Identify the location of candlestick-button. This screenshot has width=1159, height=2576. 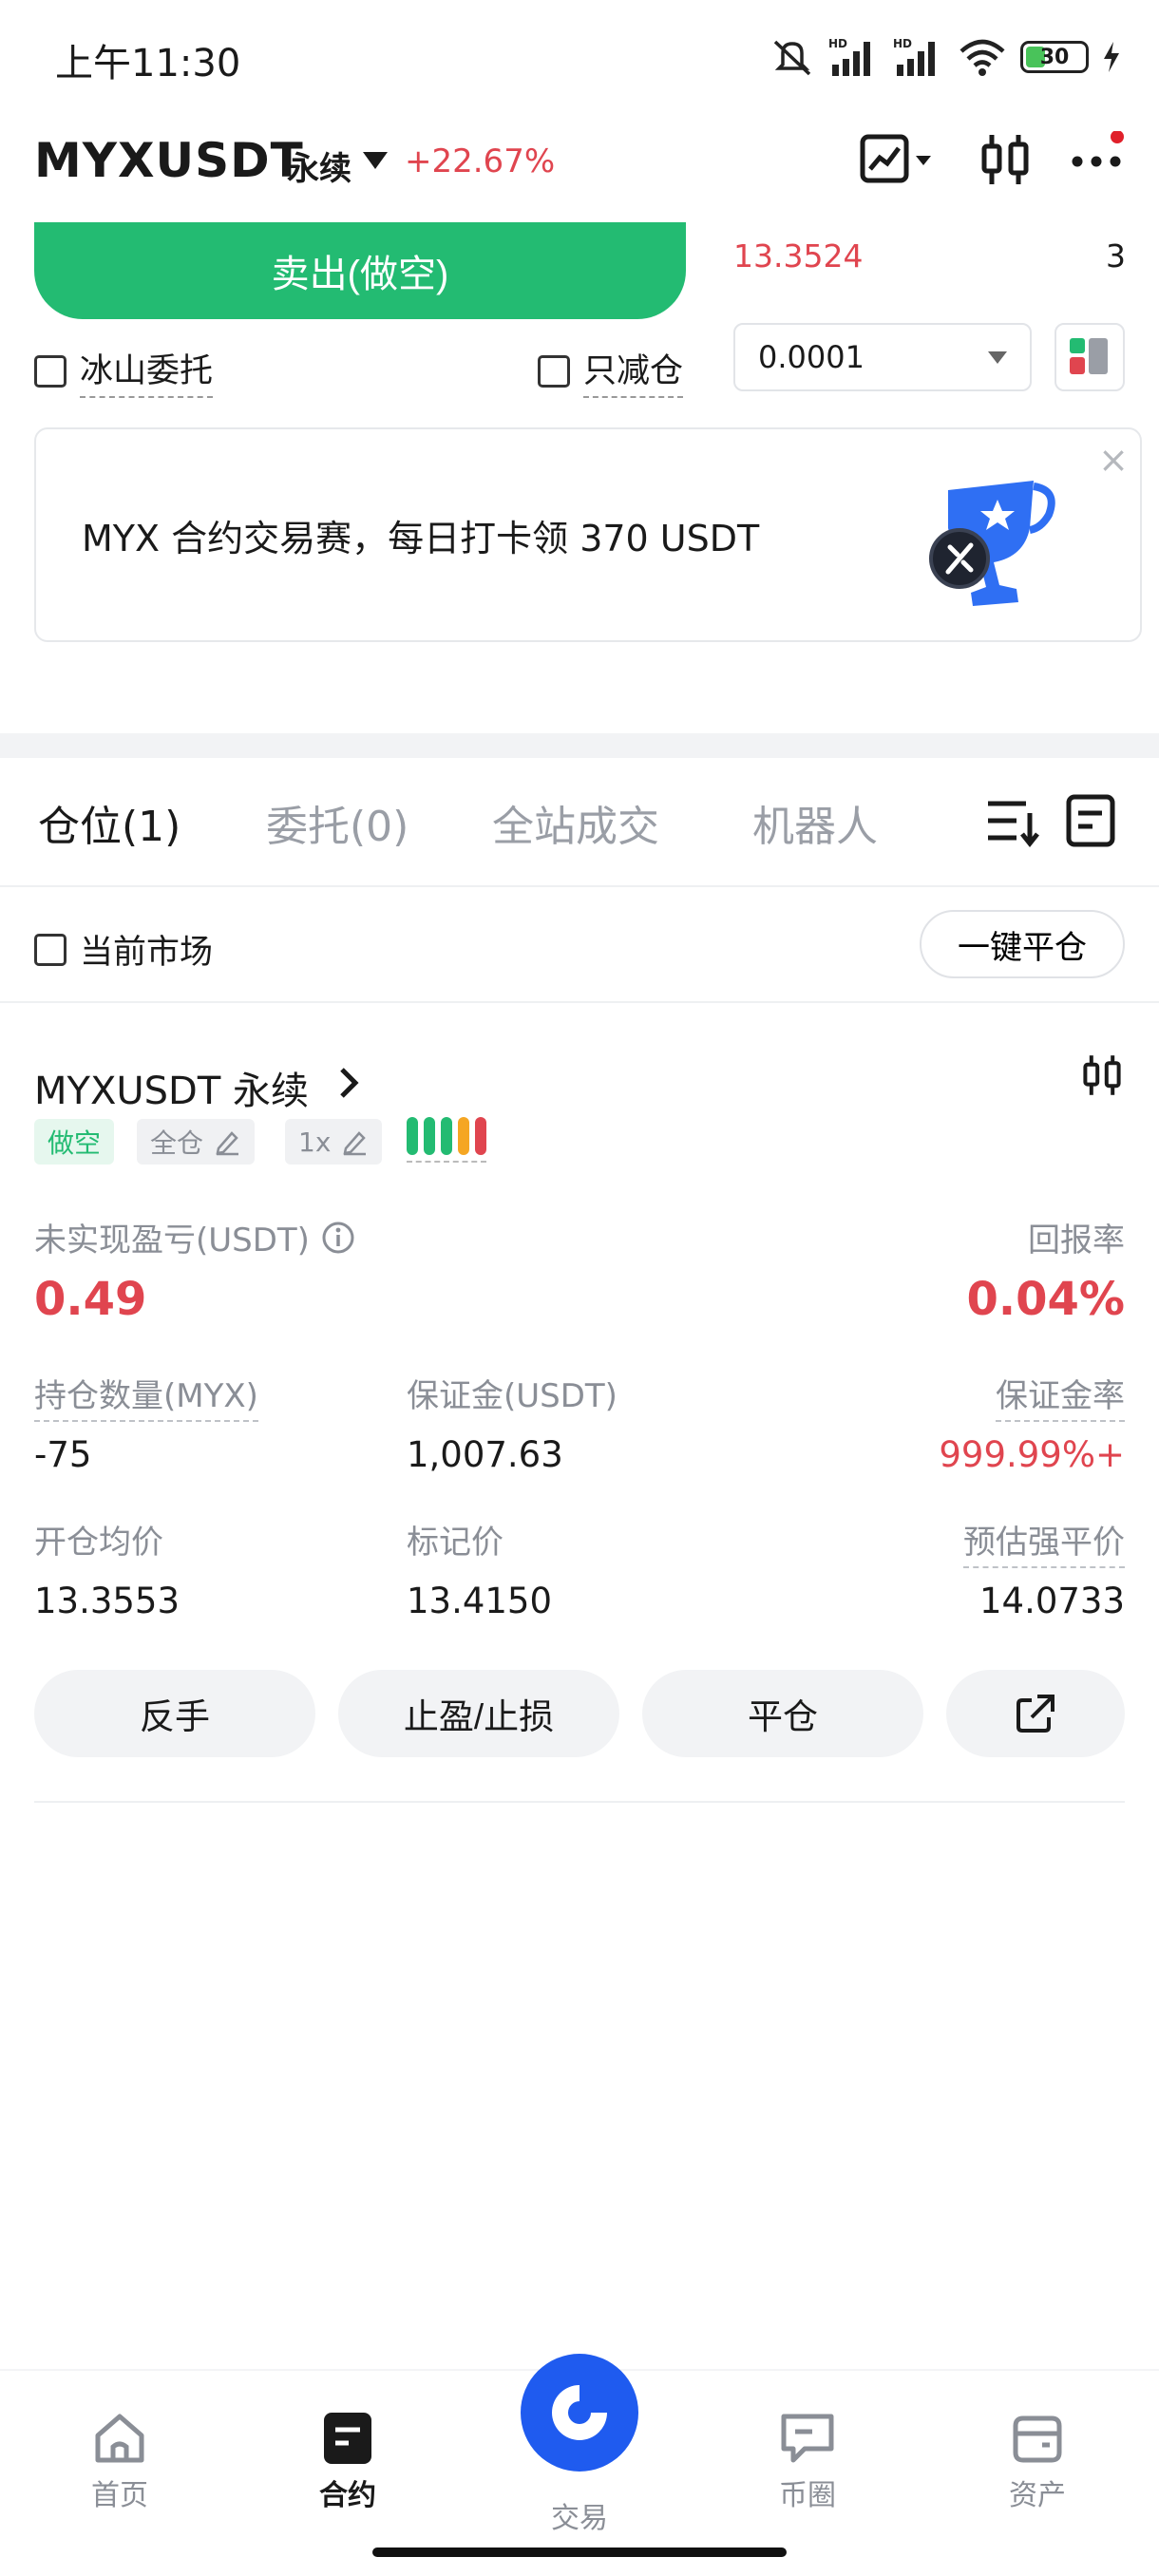
(1005, 159).